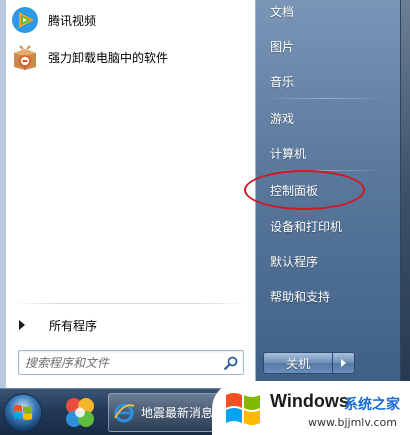  What do you see at coordinates (405, 194) in the screenshot?
I see `desktop-background-strip` at bounding box center [405, 194].